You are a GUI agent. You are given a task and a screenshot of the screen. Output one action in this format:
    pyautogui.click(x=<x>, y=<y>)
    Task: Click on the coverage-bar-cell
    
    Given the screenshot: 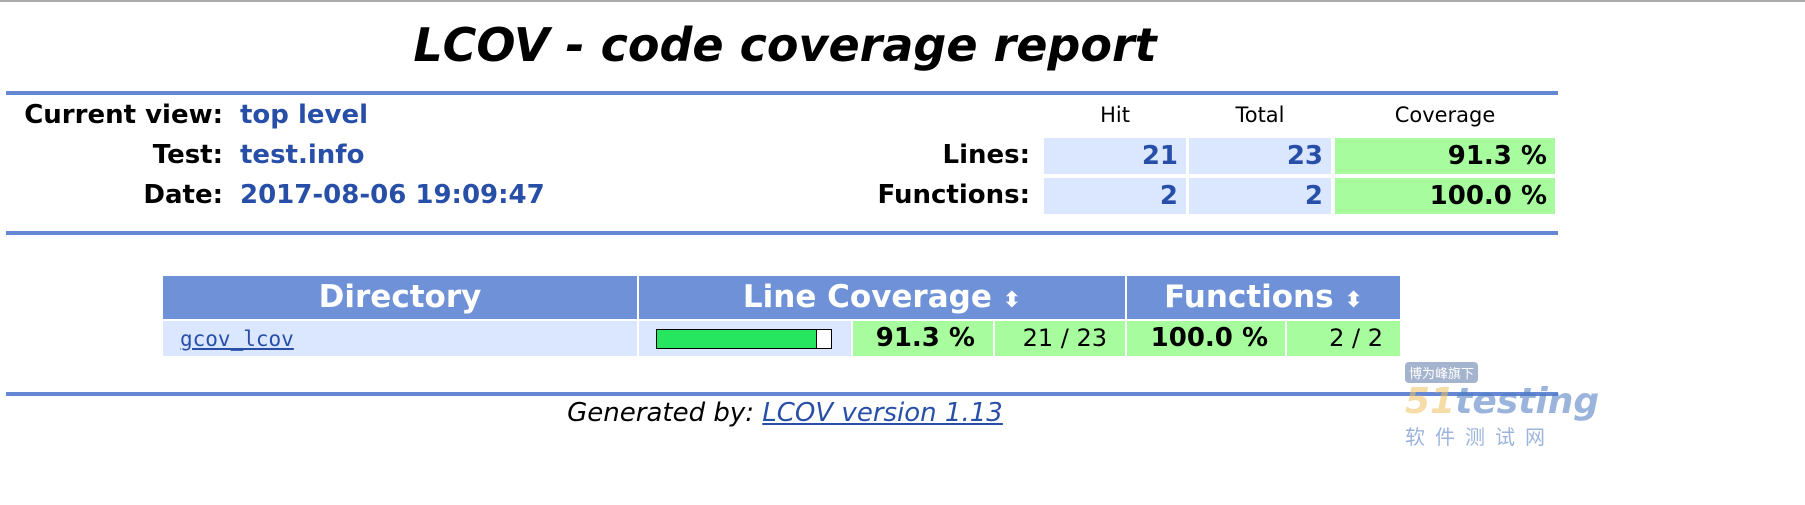 What is the action you would take?
    pyautogui.click(x=745, y=338)
    